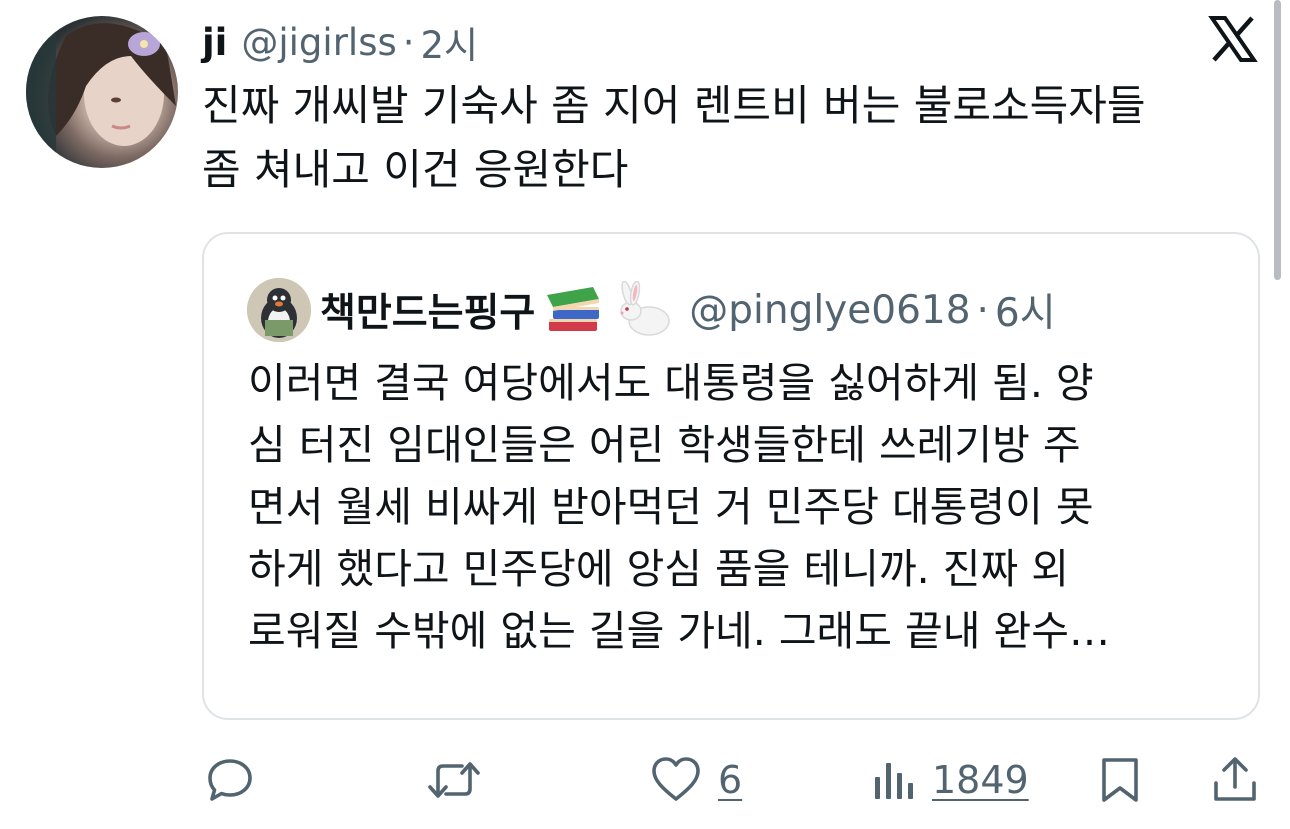 Image resolution: width=1290 pixels, height=829 pixels. I want to click on reply-button, so click(230, 780).